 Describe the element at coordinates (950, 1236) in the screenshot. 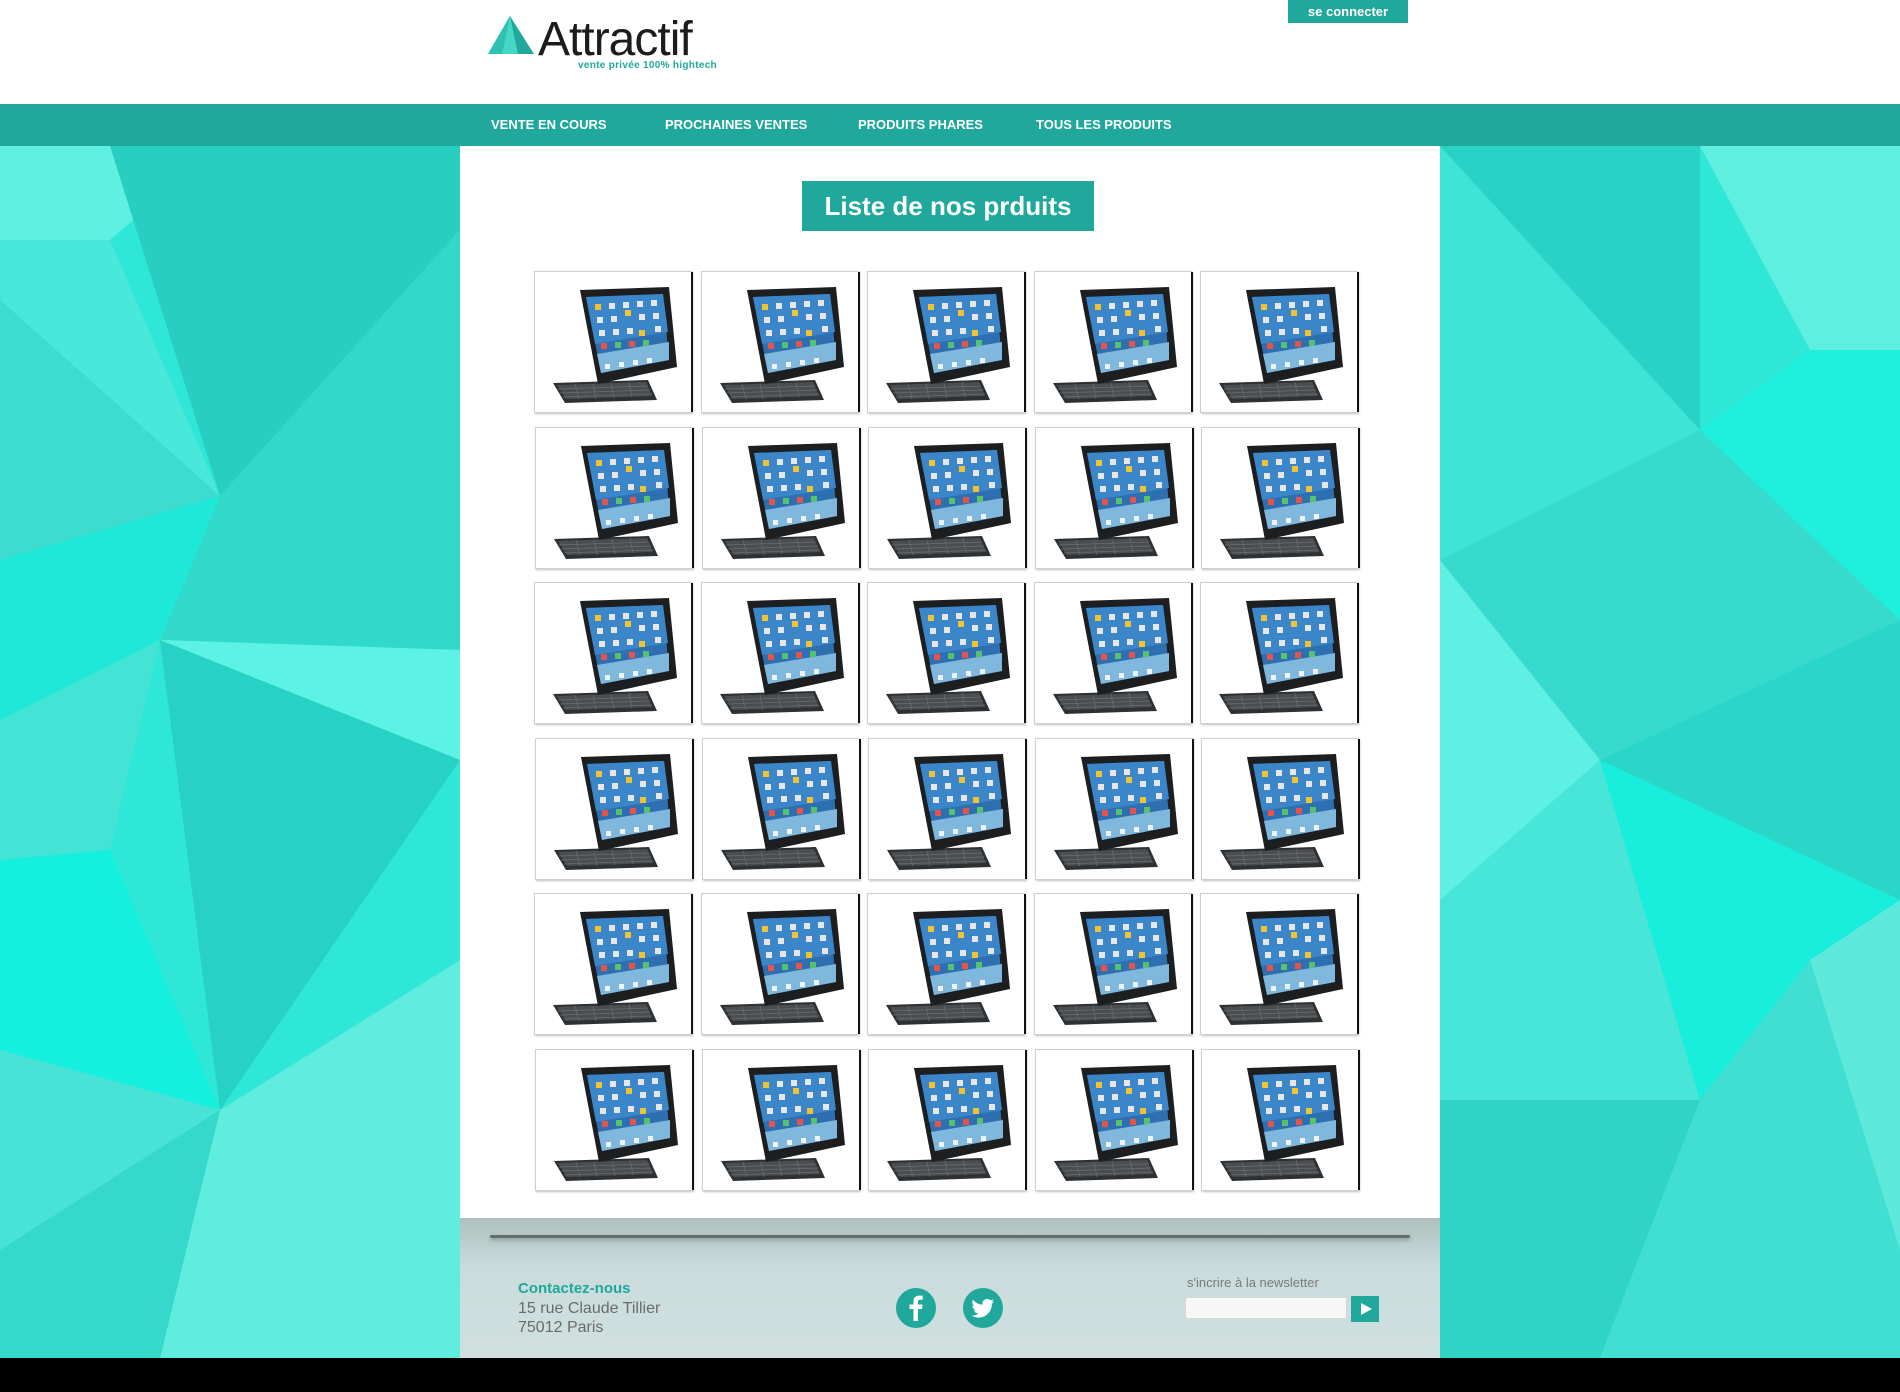

I see `footer-divider` at that location.